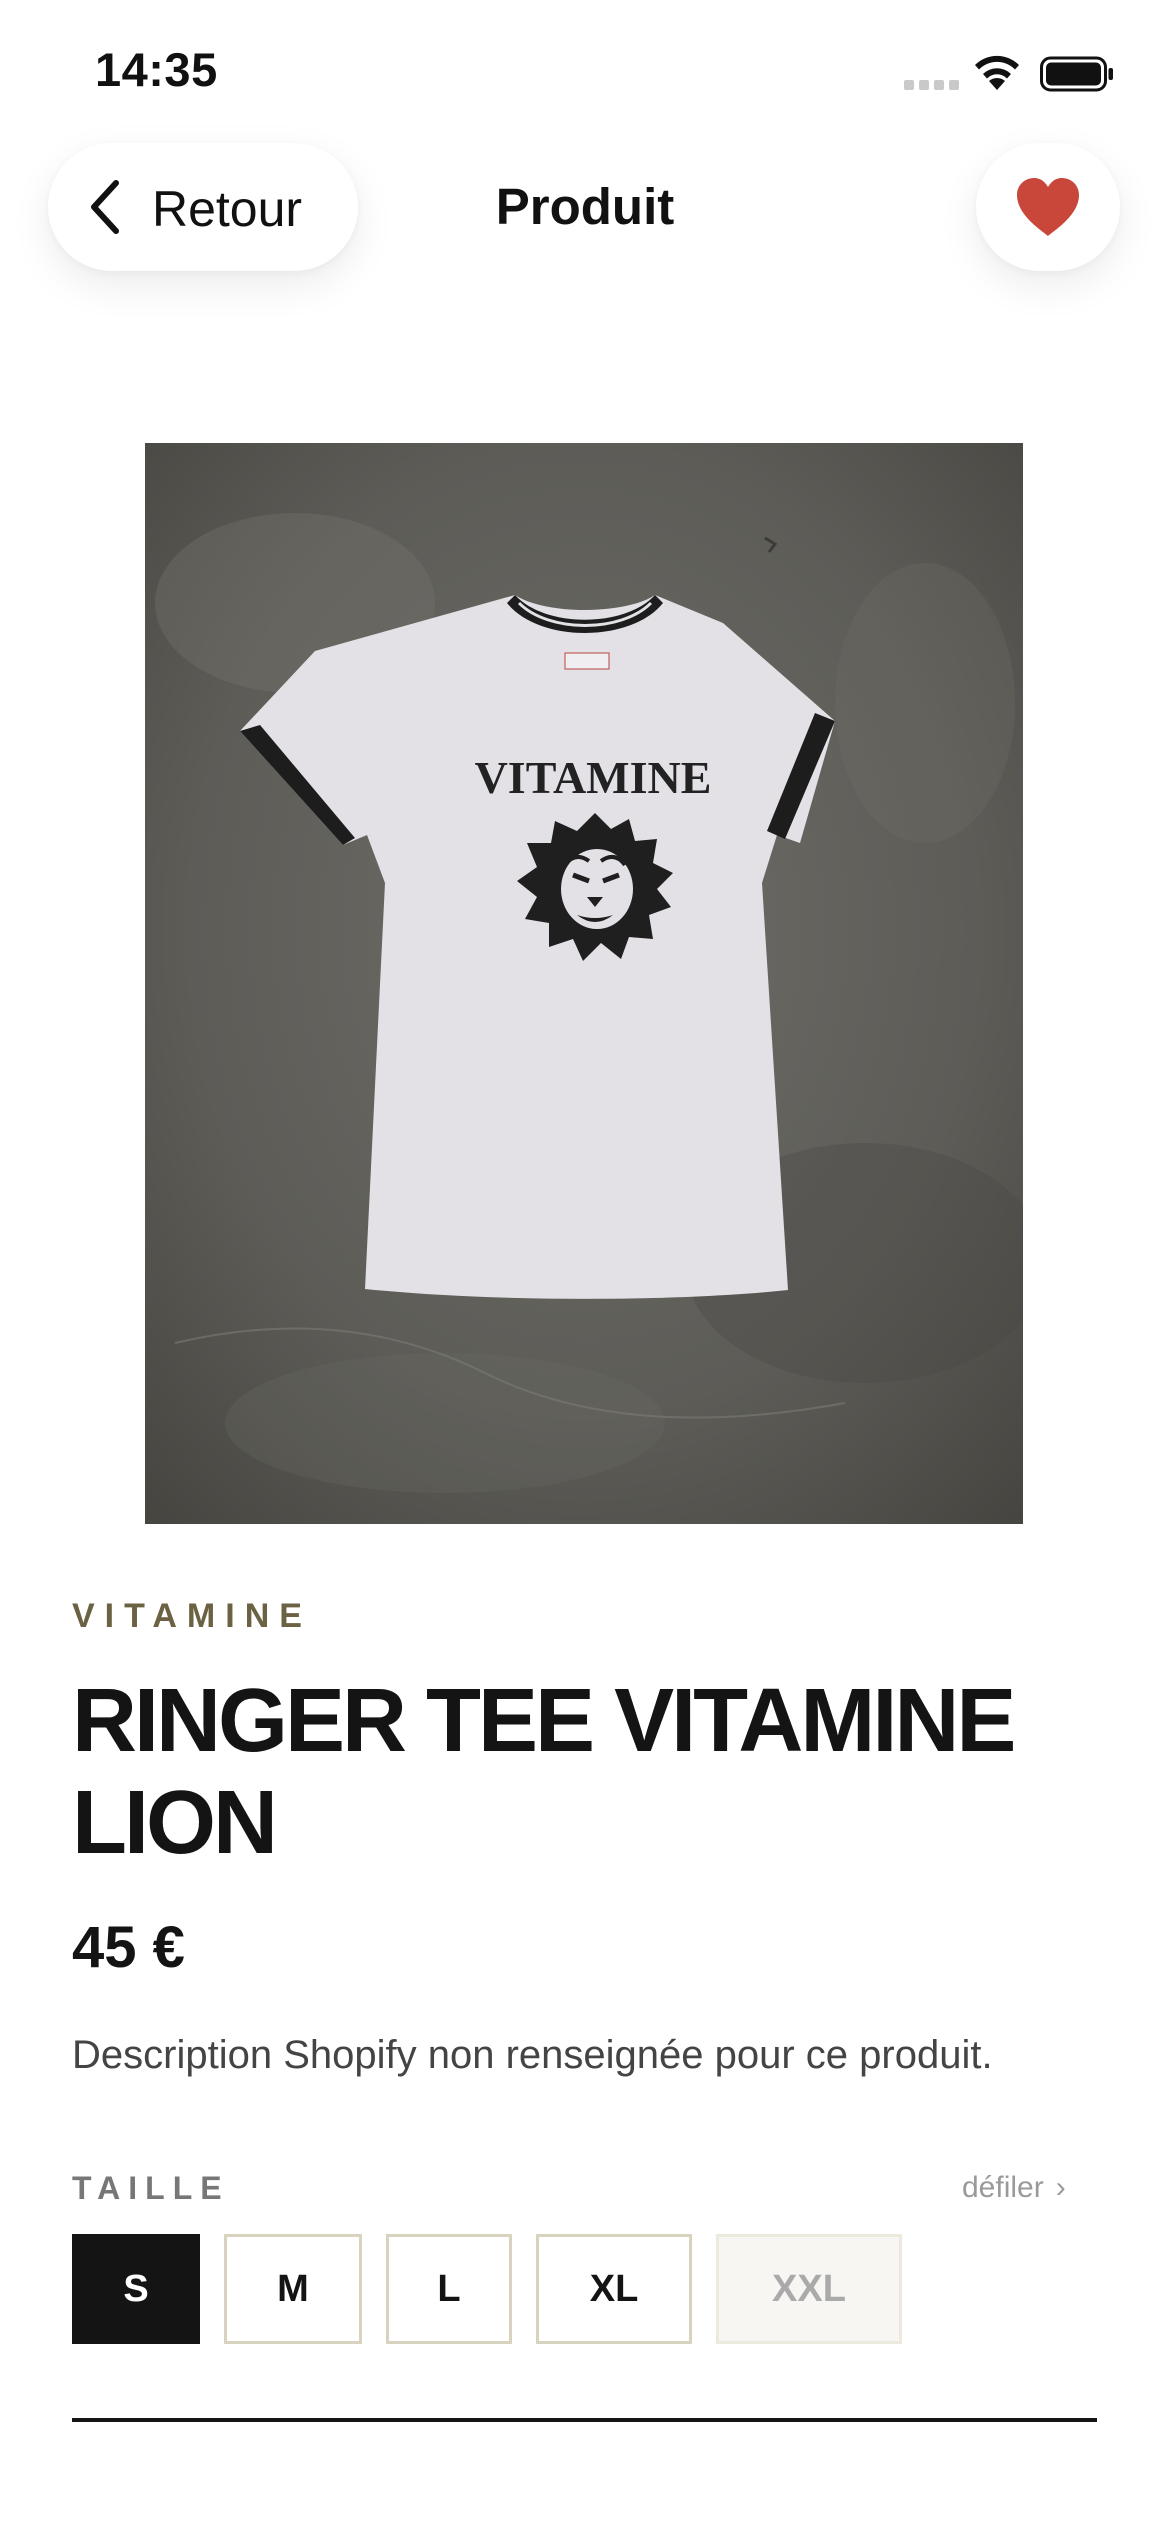 Image resolution: width=1170 pixels, height=2532 pixels. What do you see at coordinates (1060, 2187) in the screenshot?
I see `chevron-right-icon: ›` at bounding box center [1060, 2187].